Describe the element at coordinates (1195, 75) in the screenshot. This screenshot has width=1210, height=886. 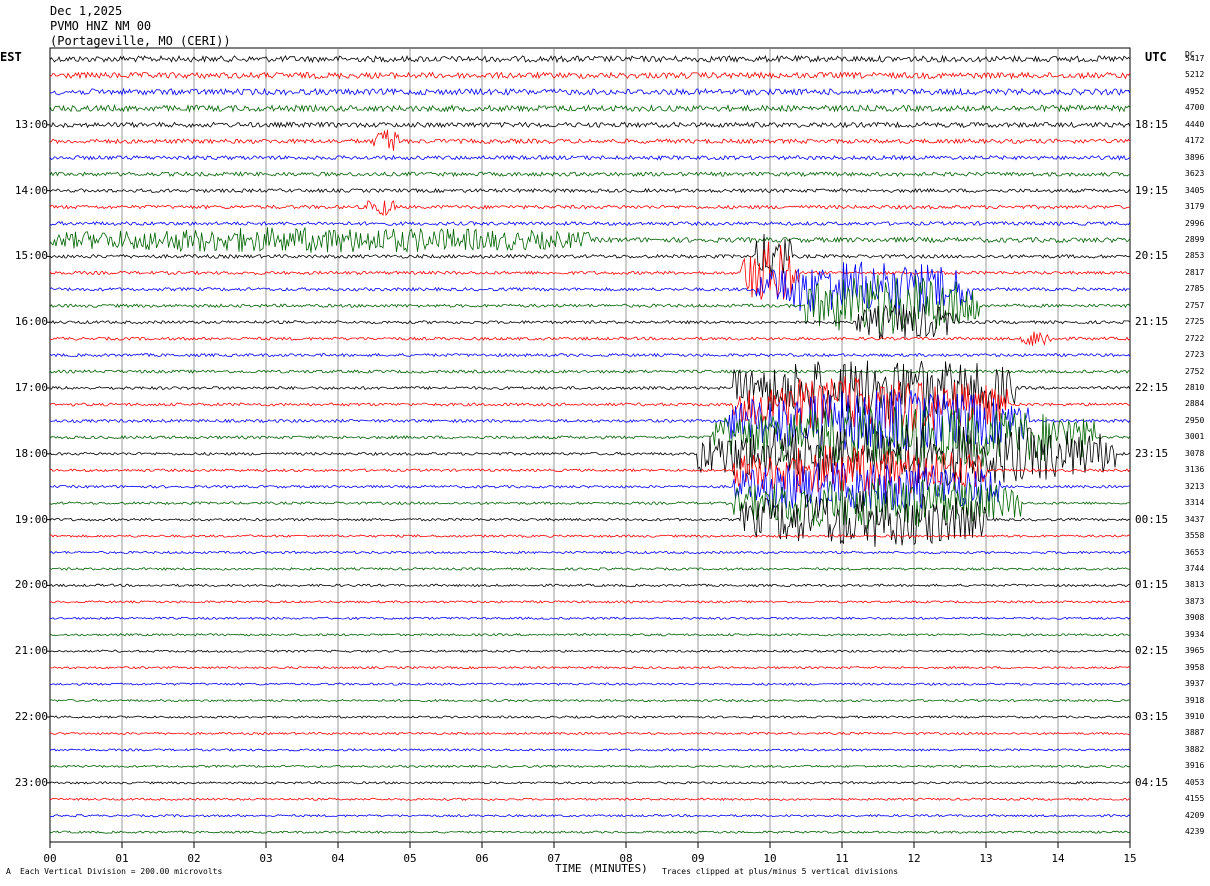
I see `dc-offset-label: 5212` at that location.